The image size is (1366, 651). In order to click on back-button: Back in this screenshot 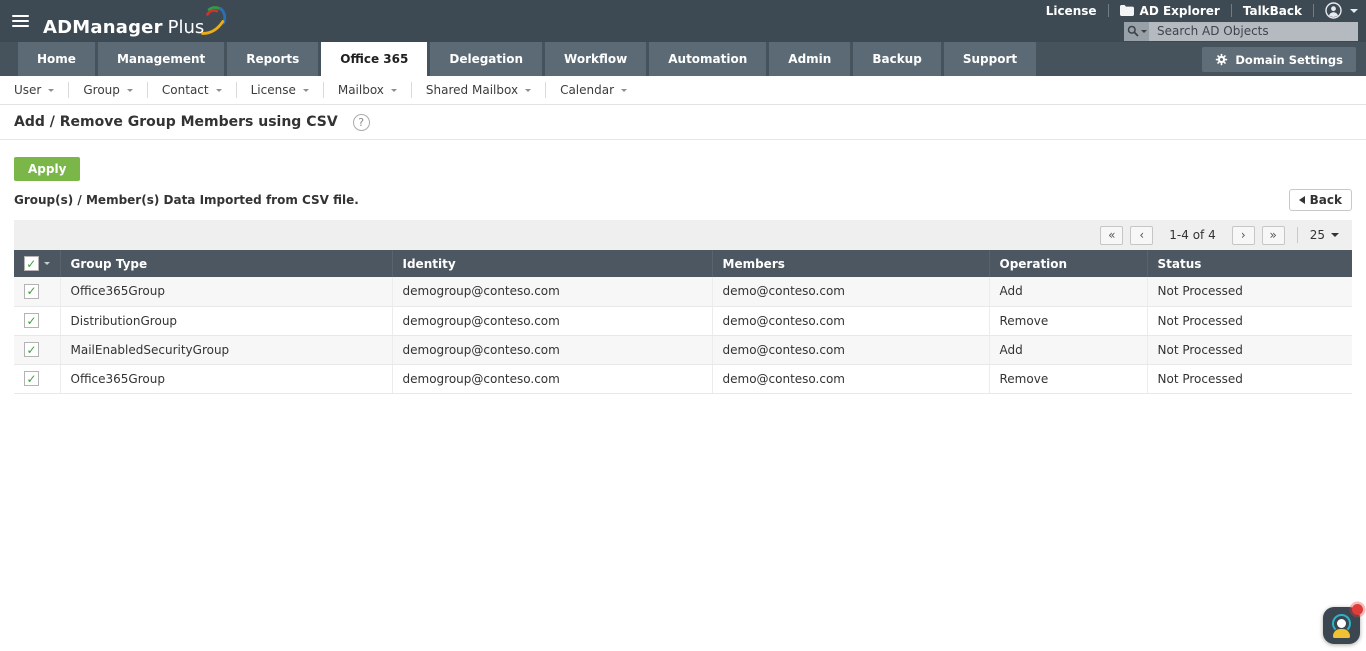, I will do `click(1320, 200)`.